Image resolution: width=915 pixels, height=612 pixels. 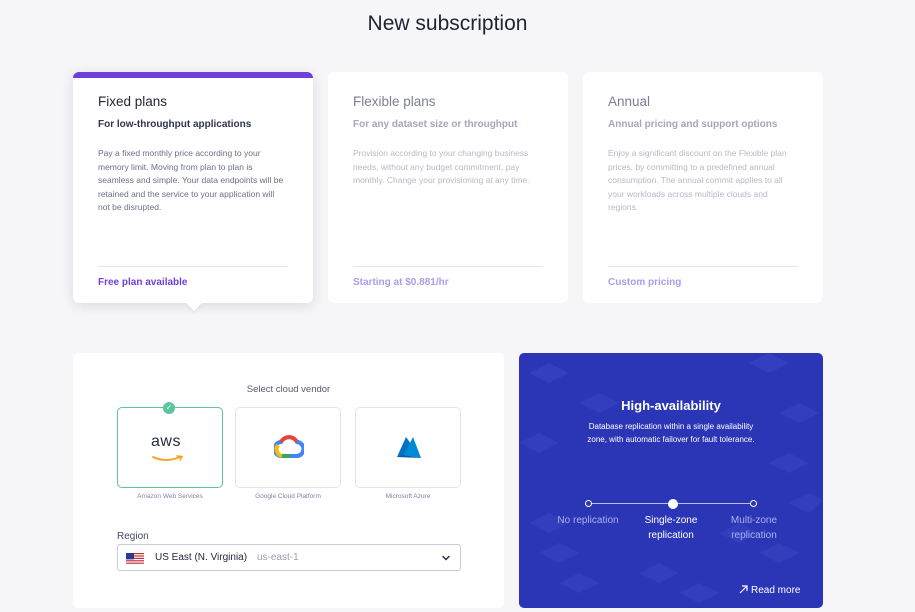 What do you see at coordinates (671, 405) in the screenshot?
I see `ha-title: High-availability` at bounding box center [671, 405].